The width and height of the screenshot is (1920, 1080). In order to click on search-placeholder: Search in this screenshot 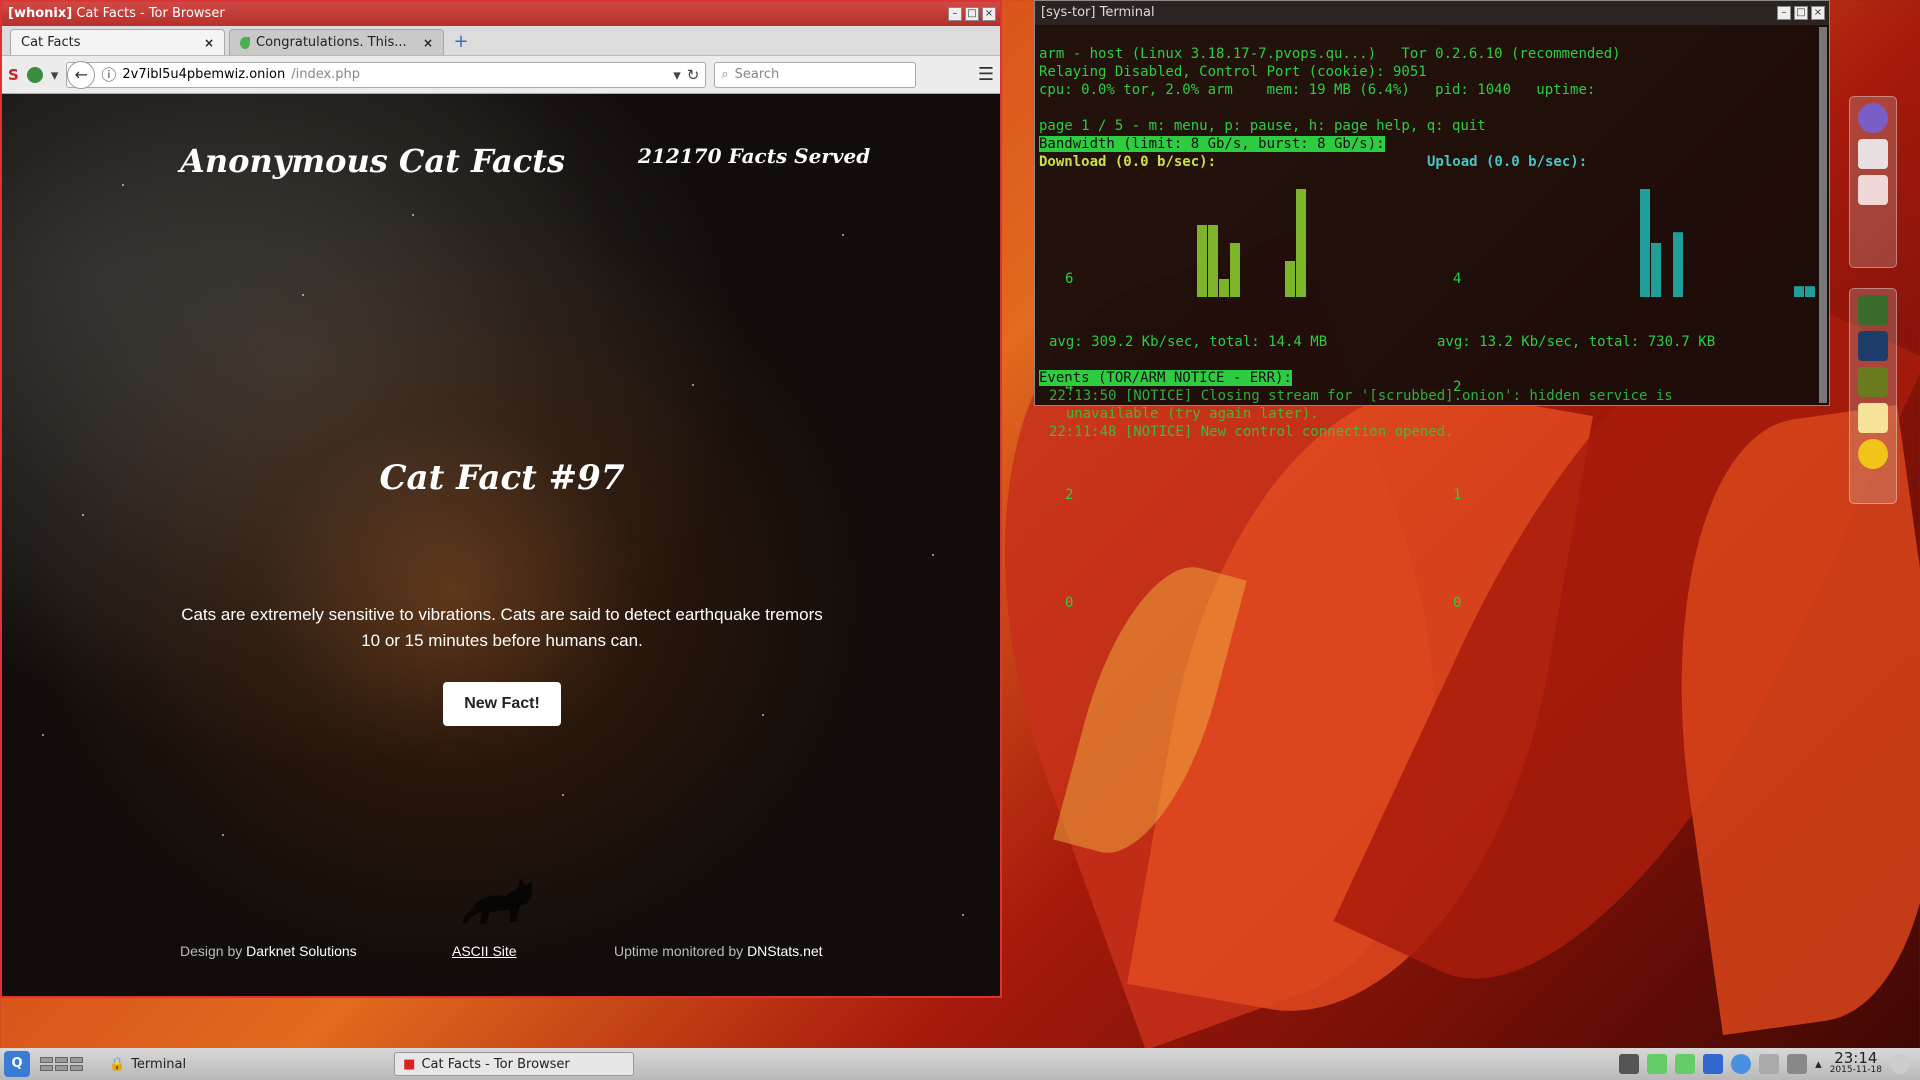, I will do `click(757, 74)`.